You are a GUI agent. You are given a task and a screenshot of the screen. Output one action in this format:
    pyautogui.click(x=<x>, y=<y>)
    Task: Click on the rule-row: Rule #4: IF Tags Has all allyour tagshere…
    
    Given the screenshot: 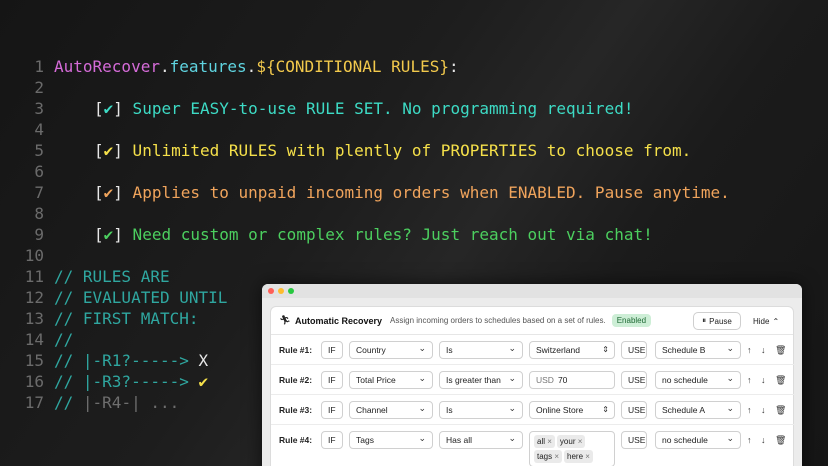 What is the action you would take?
    pyautogui.click(x=533, y=445)
    